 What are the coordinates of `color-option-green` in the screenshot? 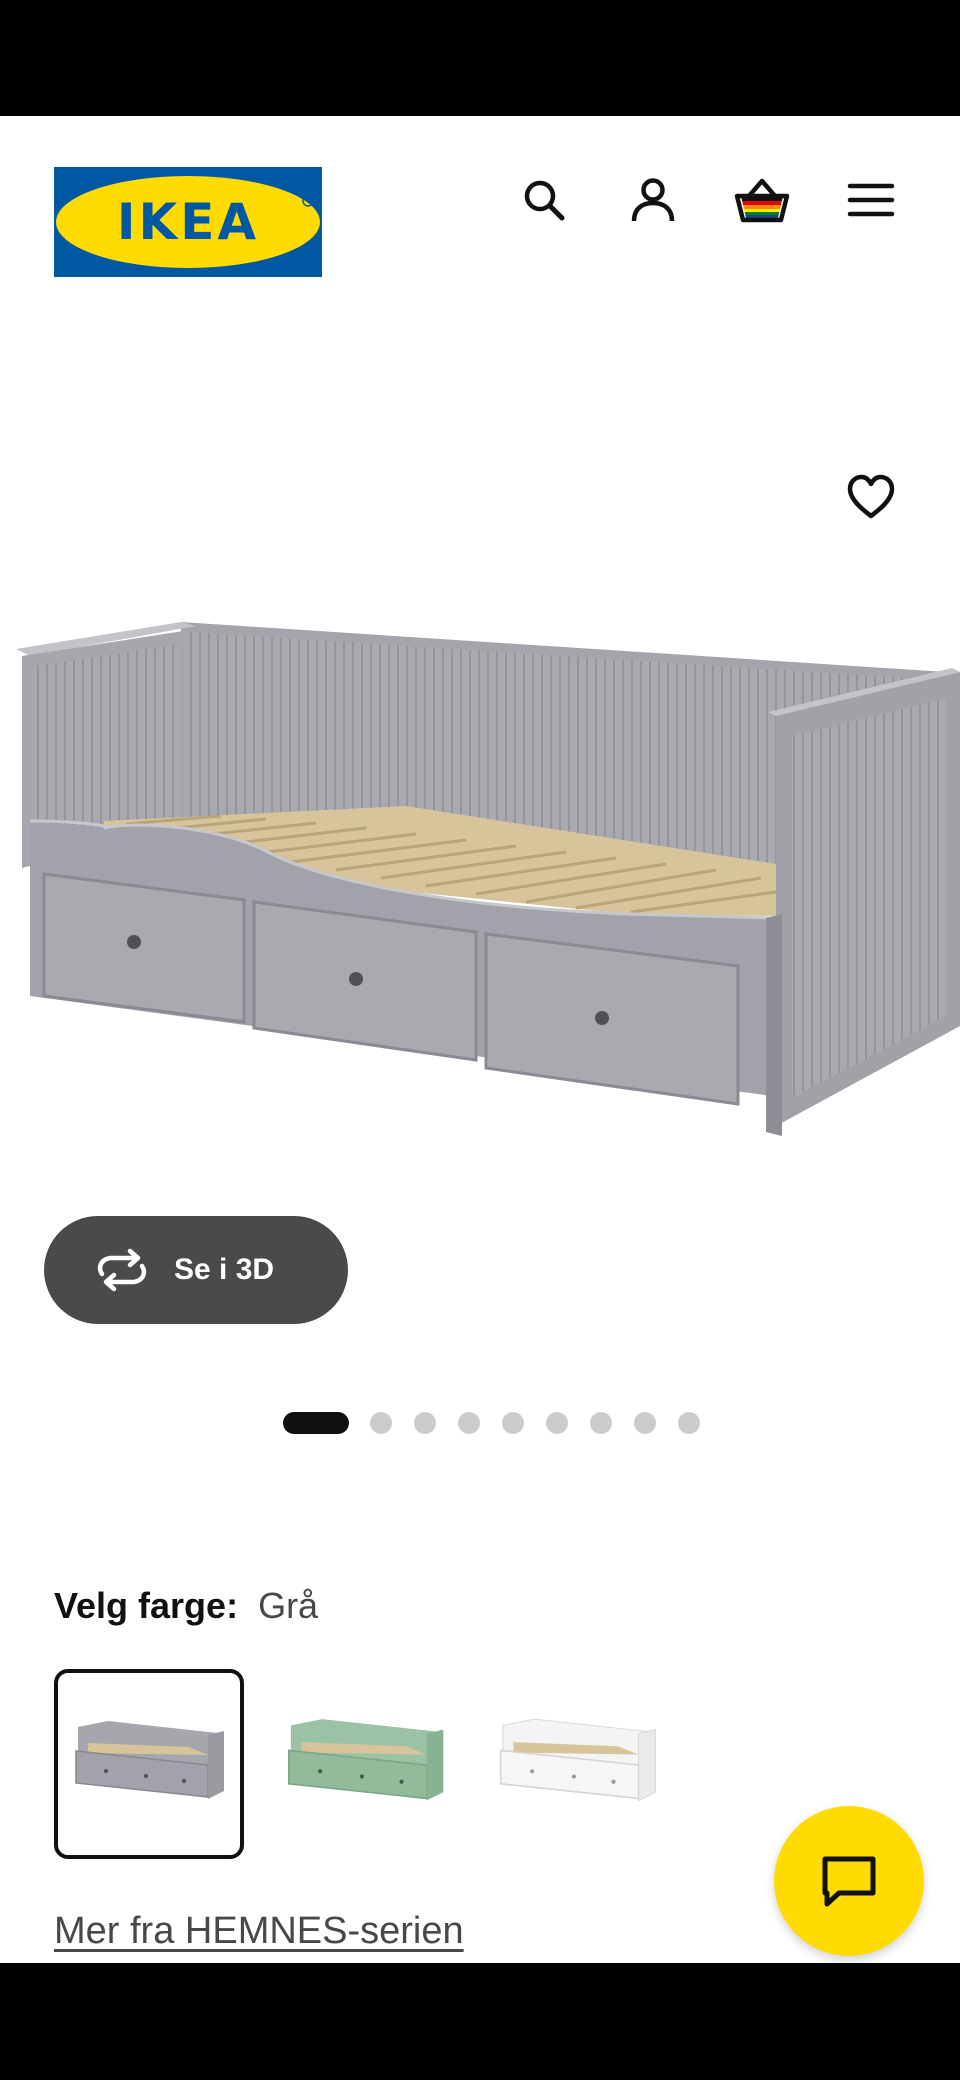 It's located at (365, 1764).